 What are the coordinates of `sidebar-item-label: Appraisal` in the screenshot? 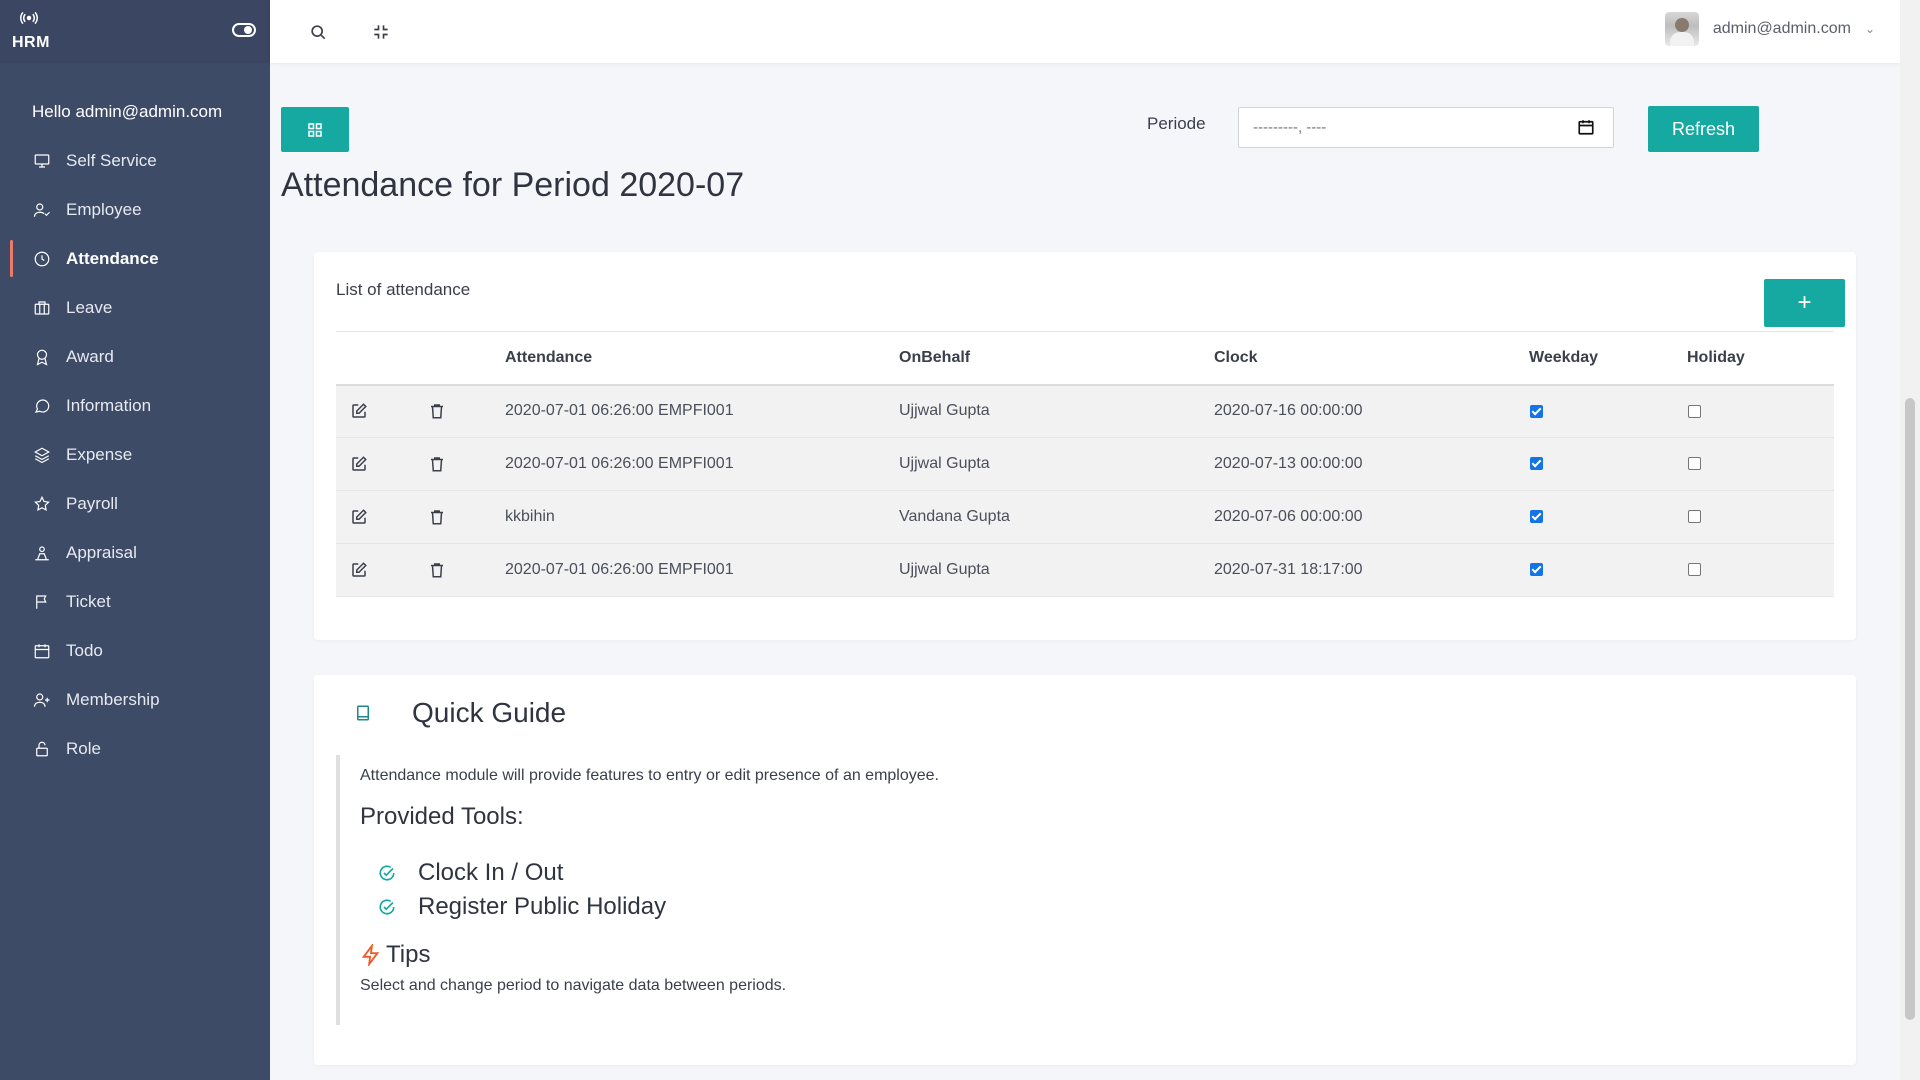 It's located at (101, 552).